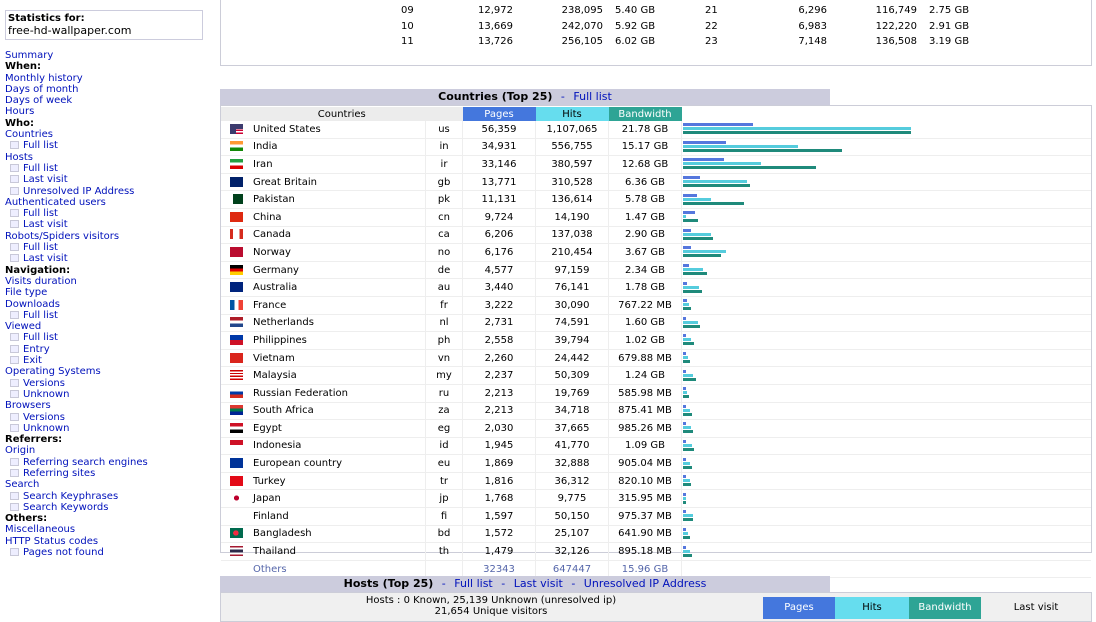  Describe the element at coordinates (105, 360) in the screenshot. I see `menu-viewed-exit: Exit` at that location.